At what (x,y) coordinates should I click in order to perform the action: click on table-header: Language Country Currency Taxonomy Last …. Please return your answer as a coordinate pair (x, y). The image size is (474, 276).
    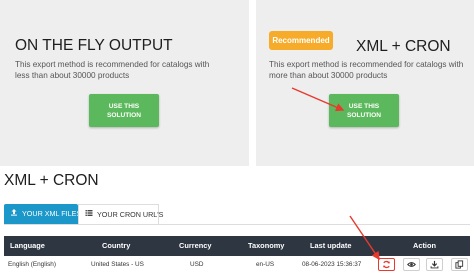
    Looking at the image, I should click on (237, 246).